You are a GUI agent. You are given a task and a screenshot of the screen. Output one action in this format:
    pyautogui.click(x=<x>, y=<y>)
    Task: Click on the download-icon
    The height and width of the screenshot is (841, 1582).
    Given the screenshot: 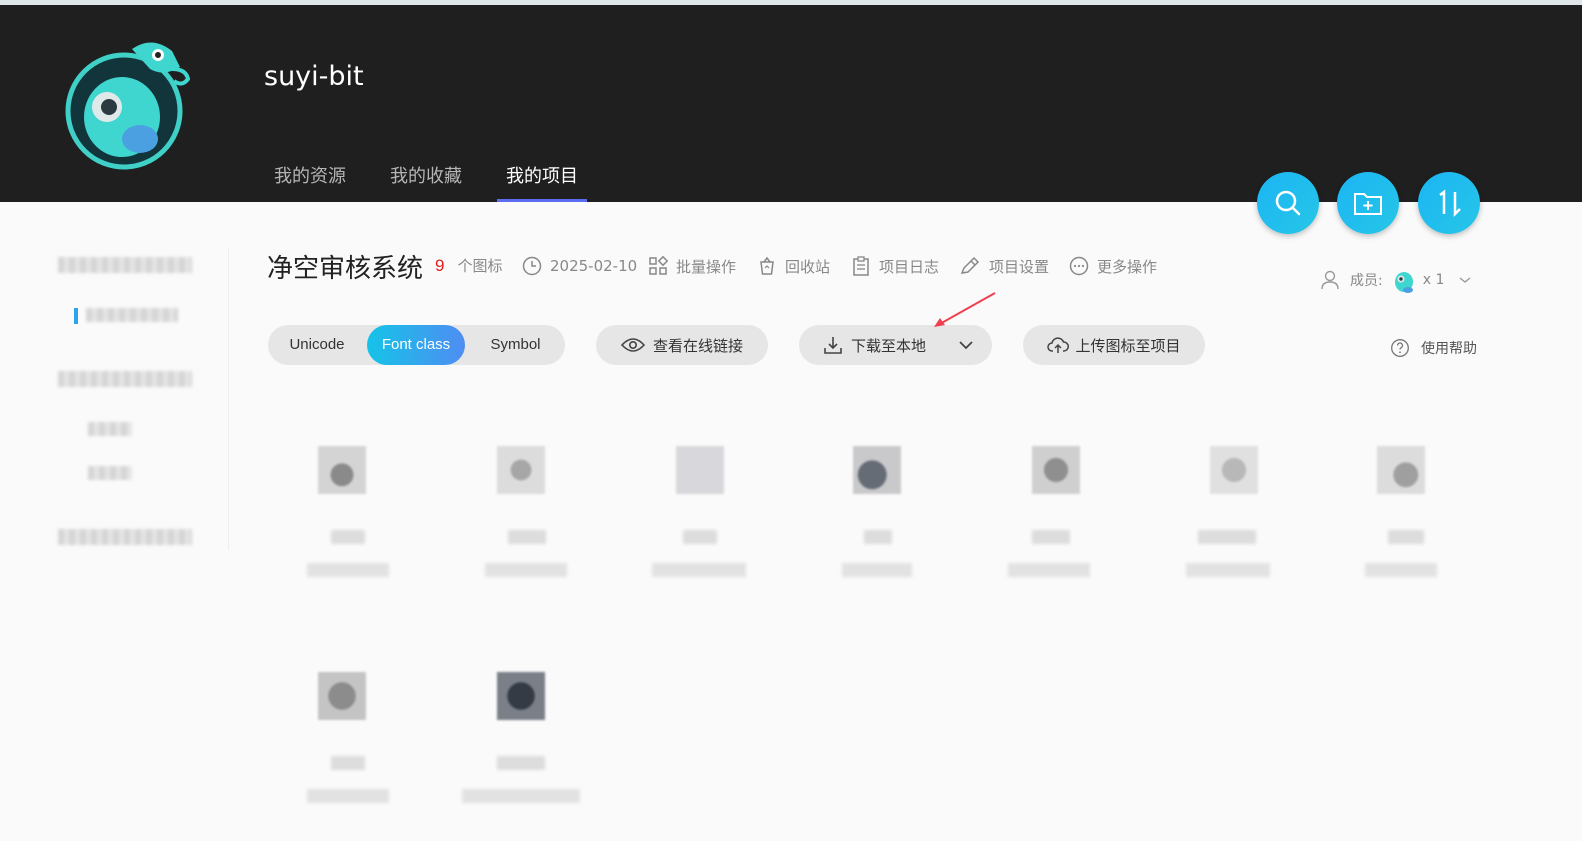 What is the action you would take?
    pyautogui.click(x=833, y=345)
    